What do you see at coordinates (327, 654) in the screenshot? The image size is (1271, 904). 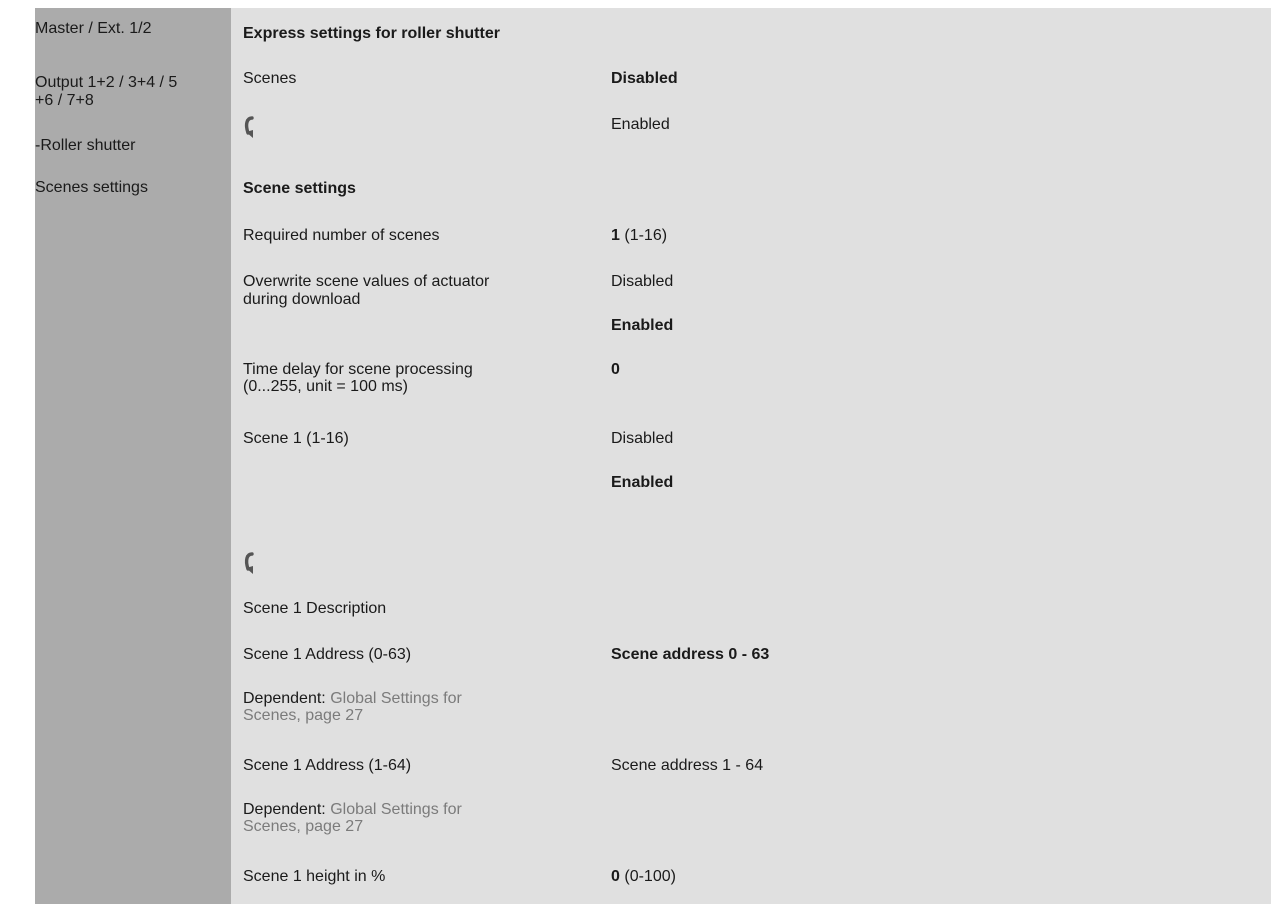 I see `address-0-63-label: Scene 1 Address (0-63)` at bounding box center [327, 654].